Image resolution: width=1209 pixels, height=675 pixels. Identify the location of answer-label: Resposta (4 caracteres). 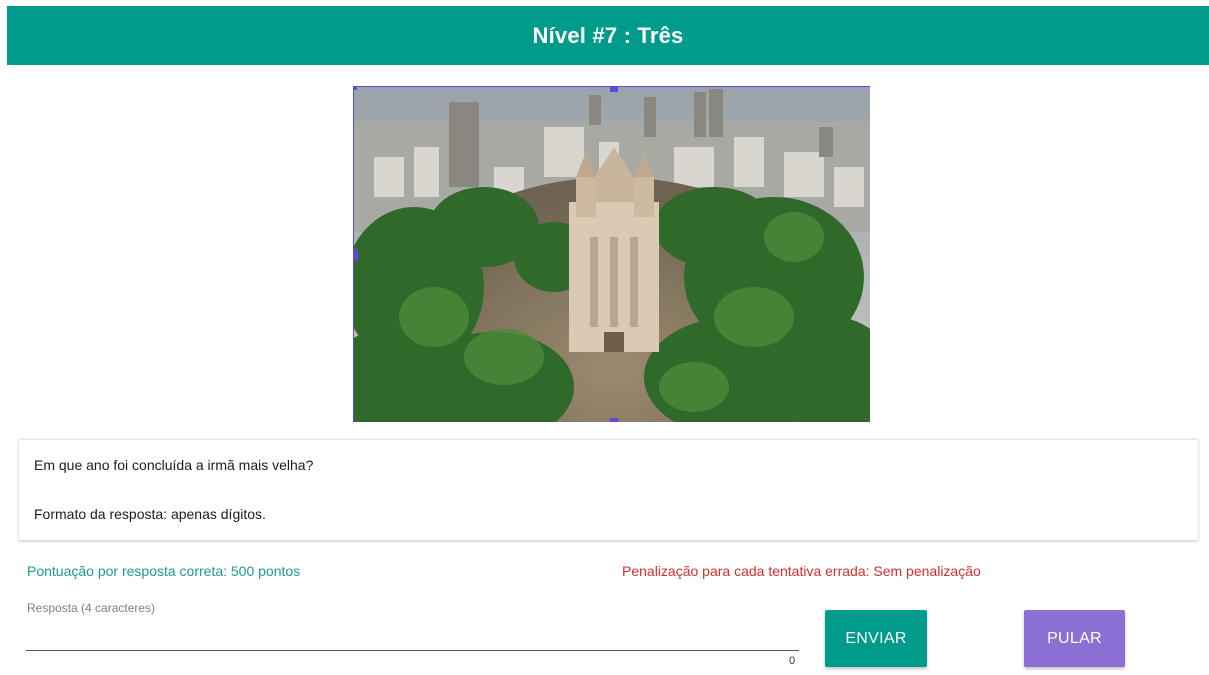
(91, 608).